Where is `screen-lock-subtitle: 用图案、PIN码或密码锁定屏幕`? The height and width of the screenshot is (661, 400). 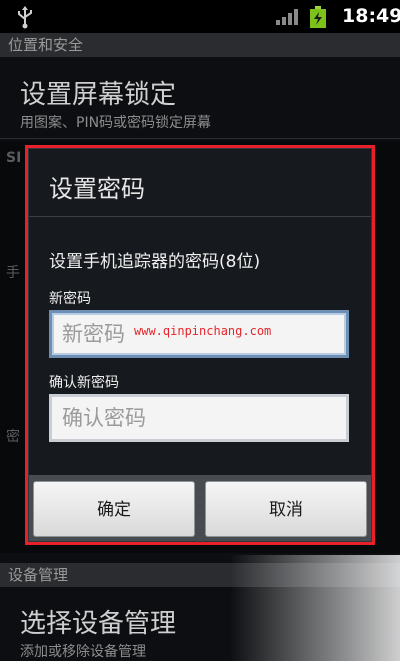 screen-lock-subtitle: 用图案、PIN码或密码锁定屏幕 is located at coordinates (116, 123).